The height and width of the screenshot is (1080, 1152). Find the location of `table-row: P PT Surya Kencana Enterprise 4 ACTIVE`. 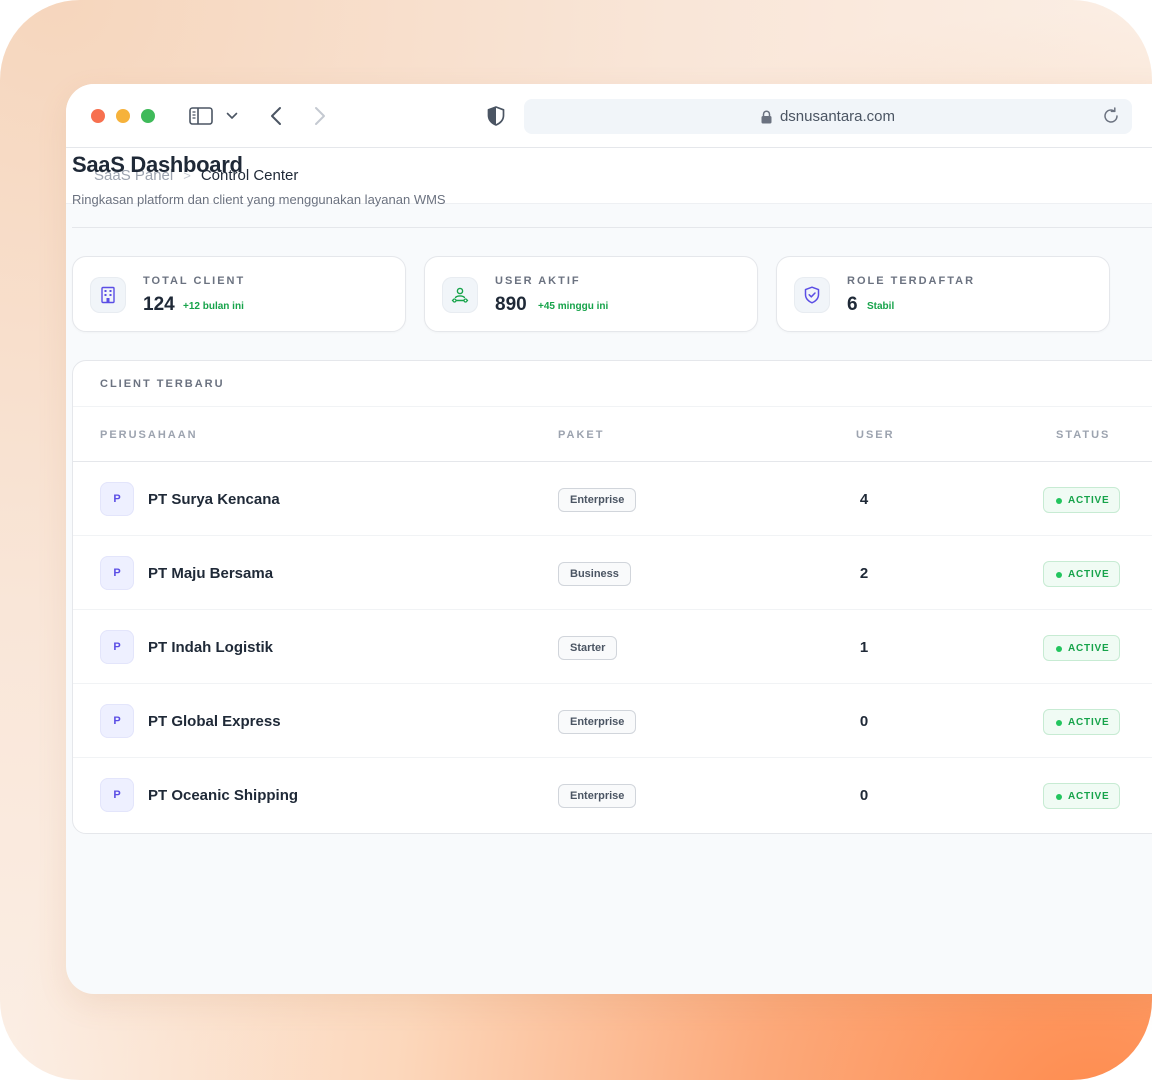

table-row: P PT Surya Kencana Enterprise 4 ACTIVE is located at coordinates (612, 499).